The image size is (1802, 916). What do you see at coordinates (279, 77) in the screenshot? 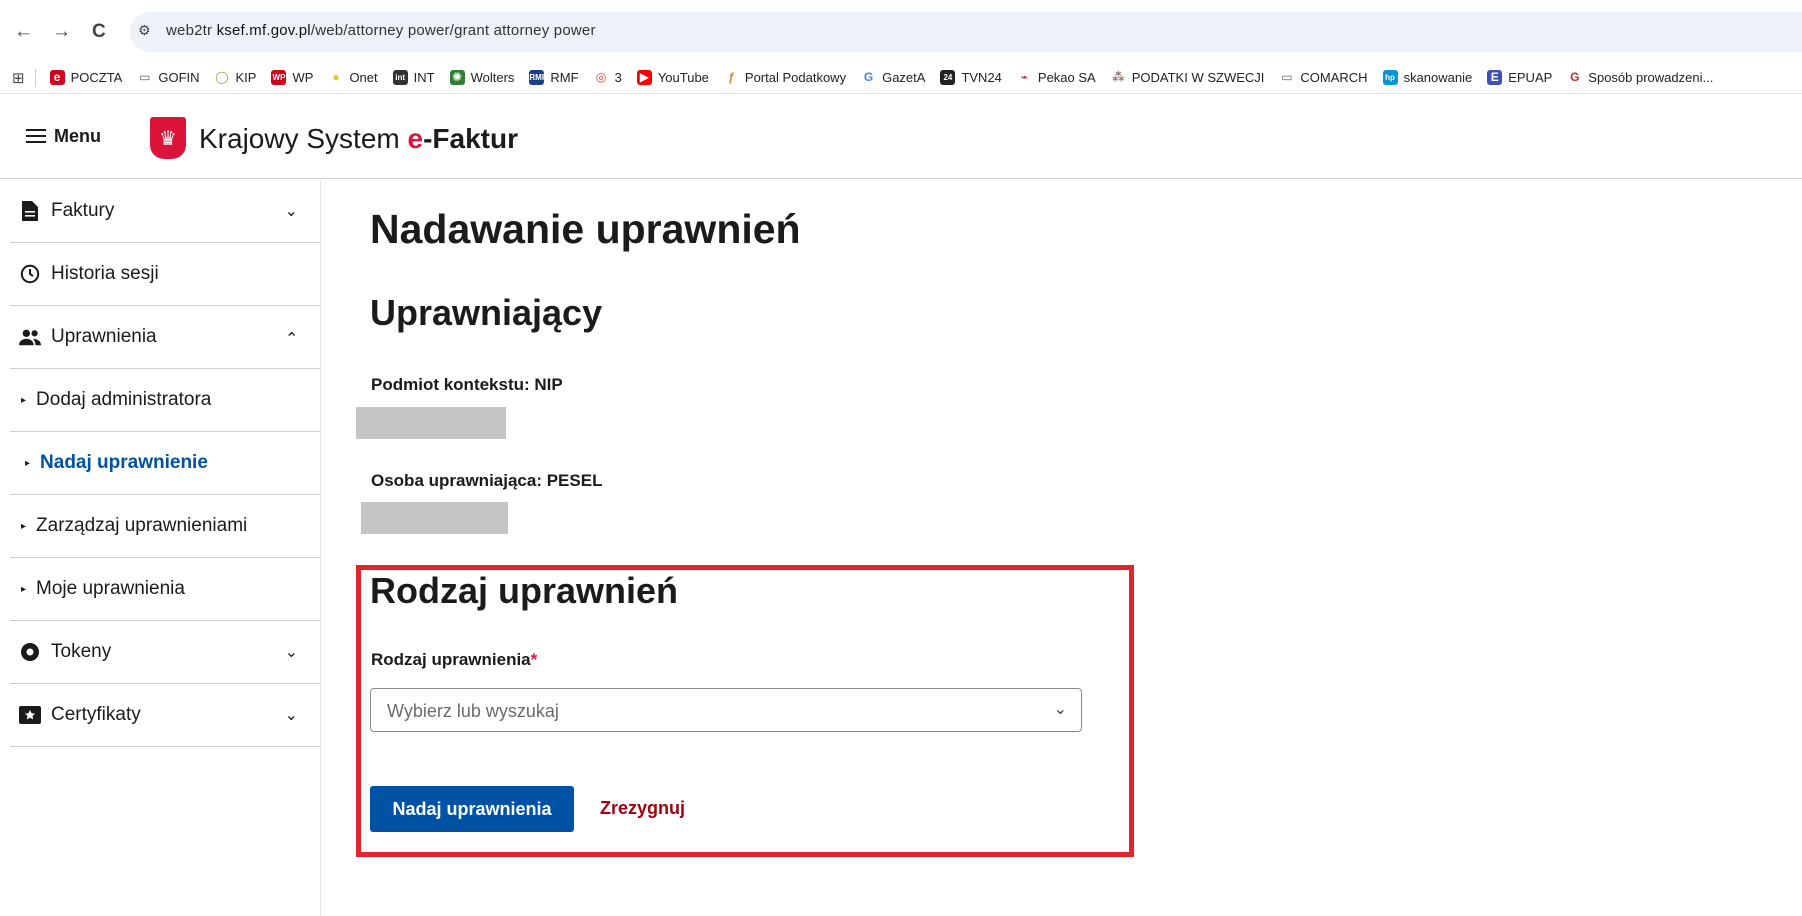
I see `bookmark-favicon-icon: WP` at bounding box center [279, 77].